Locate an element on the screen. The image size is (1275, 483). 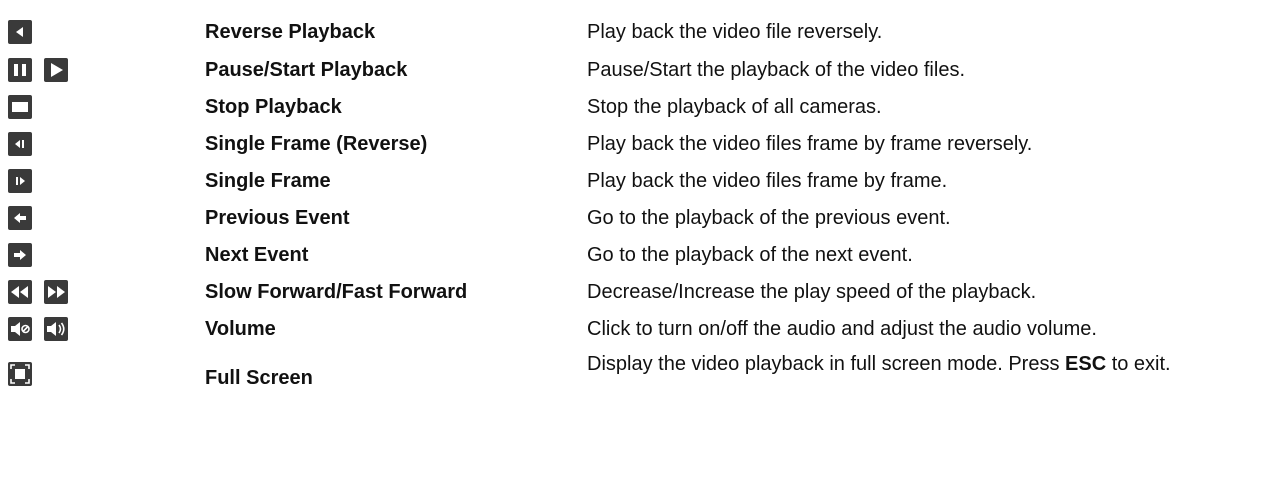
single-frame-icon is located at coordinates (20, 181).